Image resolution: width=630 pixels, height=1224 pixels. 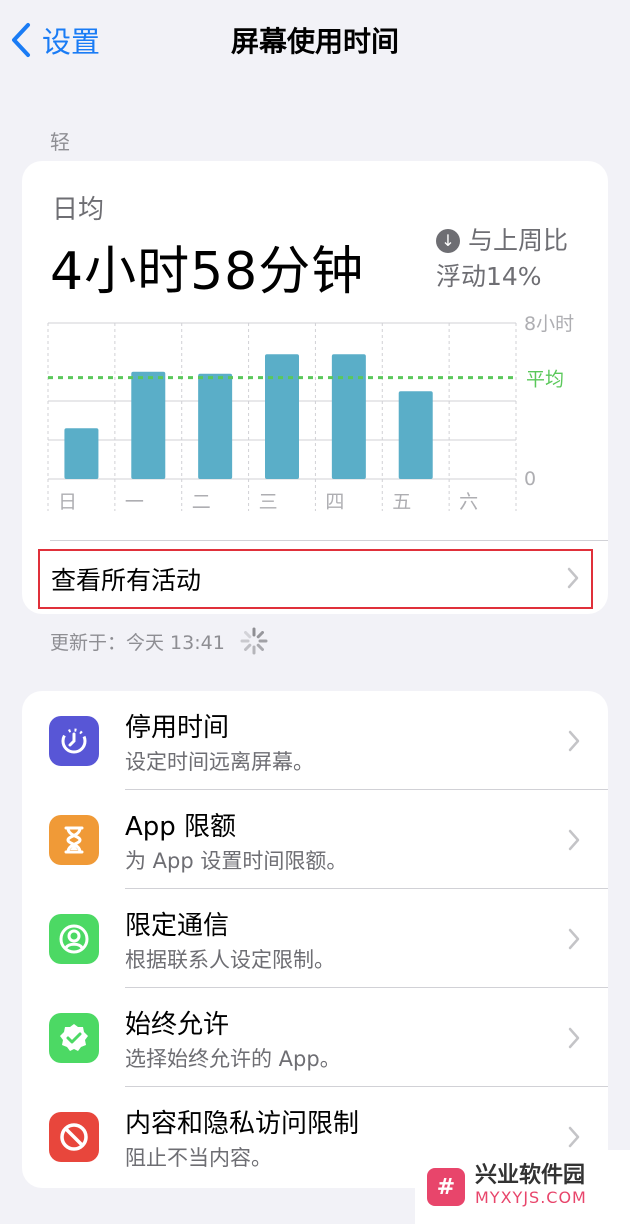 I want to click on x-tick-label: 三, so click(x=268, y=502).